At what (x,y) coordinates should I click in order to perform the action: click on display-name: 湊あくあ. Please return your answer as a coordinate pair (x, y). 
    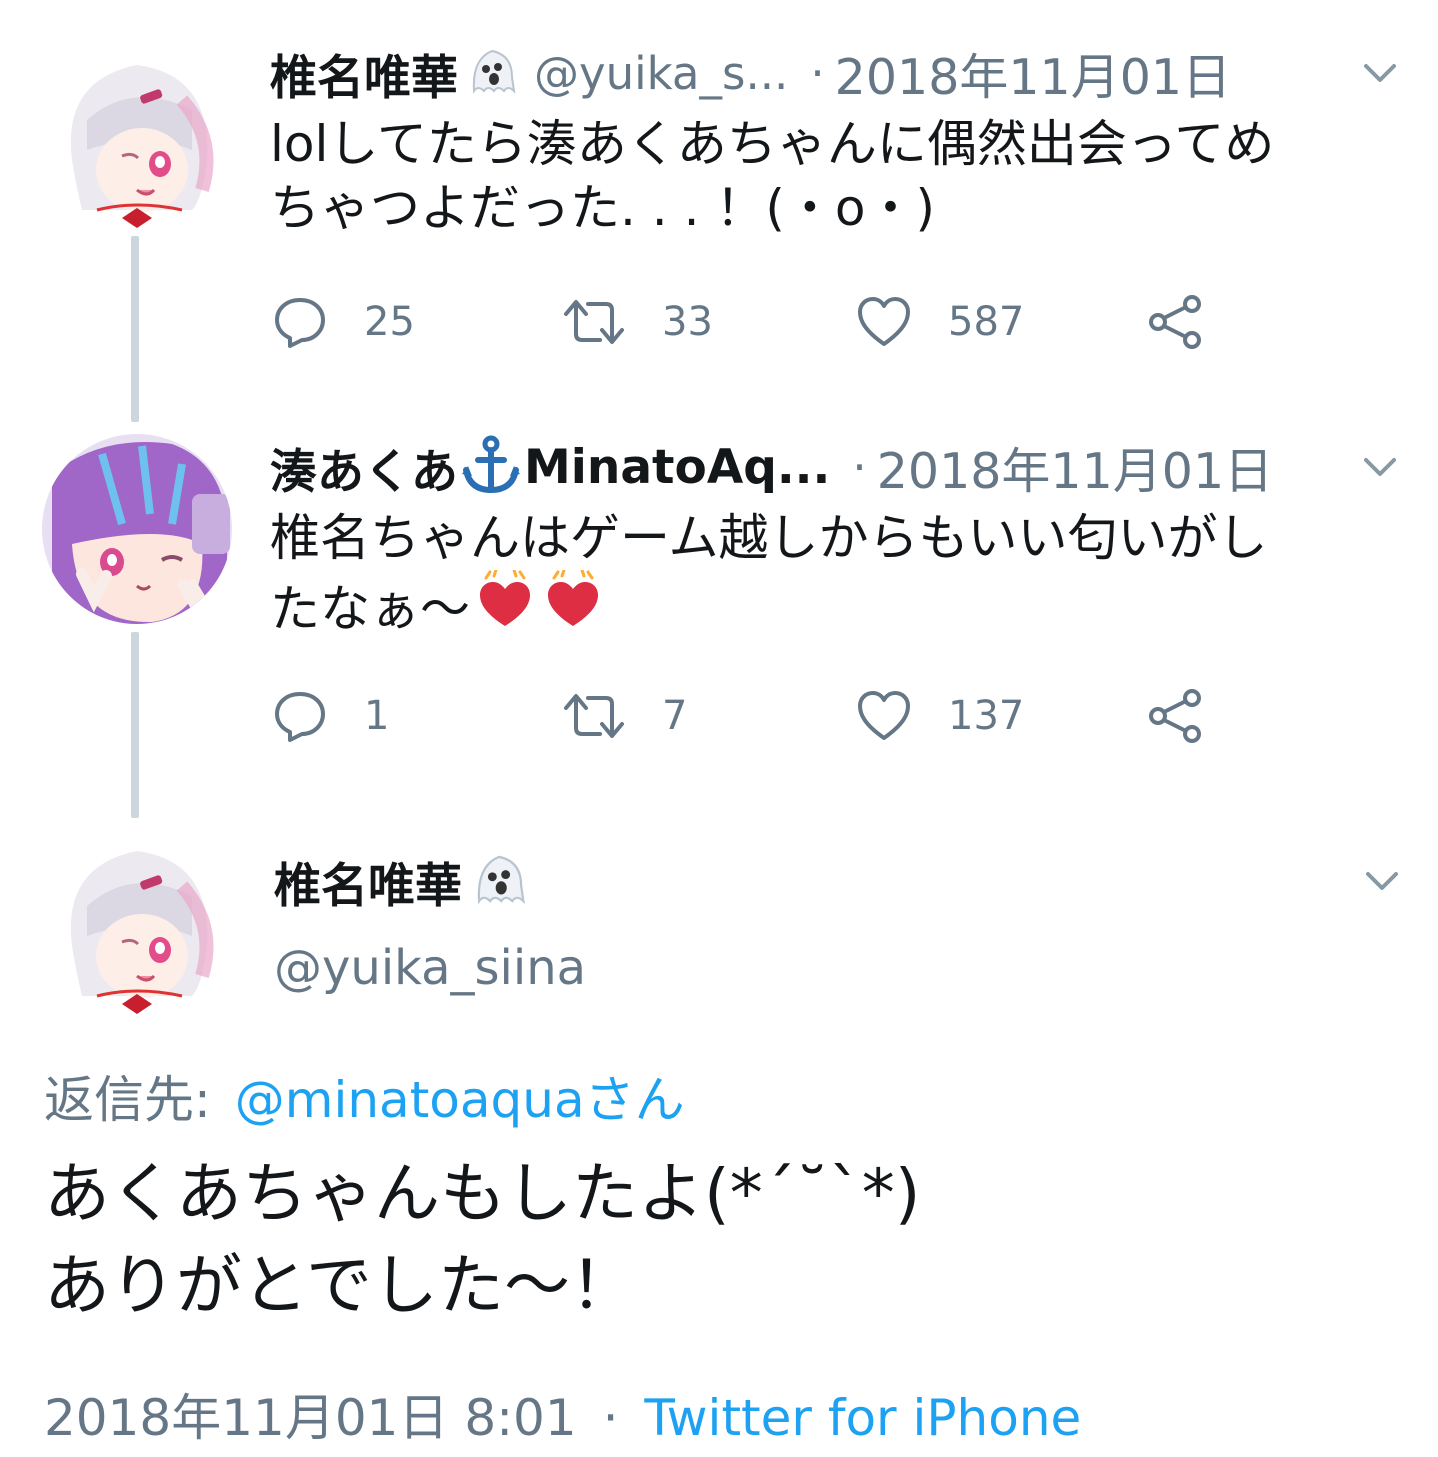
    Looking at the image, I should click on (364, 467).